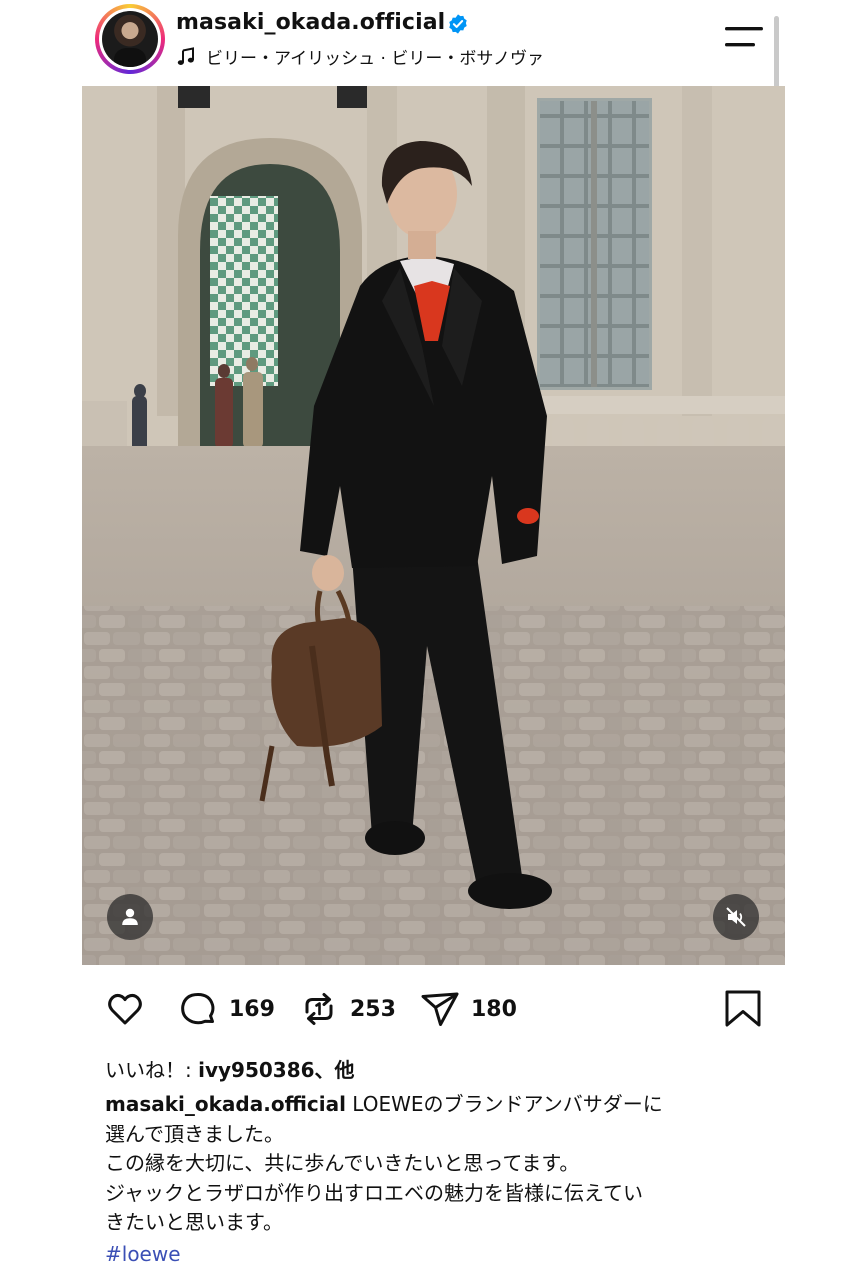  Describe the element at coordinates (225, 1104) in the screenshot. I see `caption-username: masaki_okada.official` at that location.